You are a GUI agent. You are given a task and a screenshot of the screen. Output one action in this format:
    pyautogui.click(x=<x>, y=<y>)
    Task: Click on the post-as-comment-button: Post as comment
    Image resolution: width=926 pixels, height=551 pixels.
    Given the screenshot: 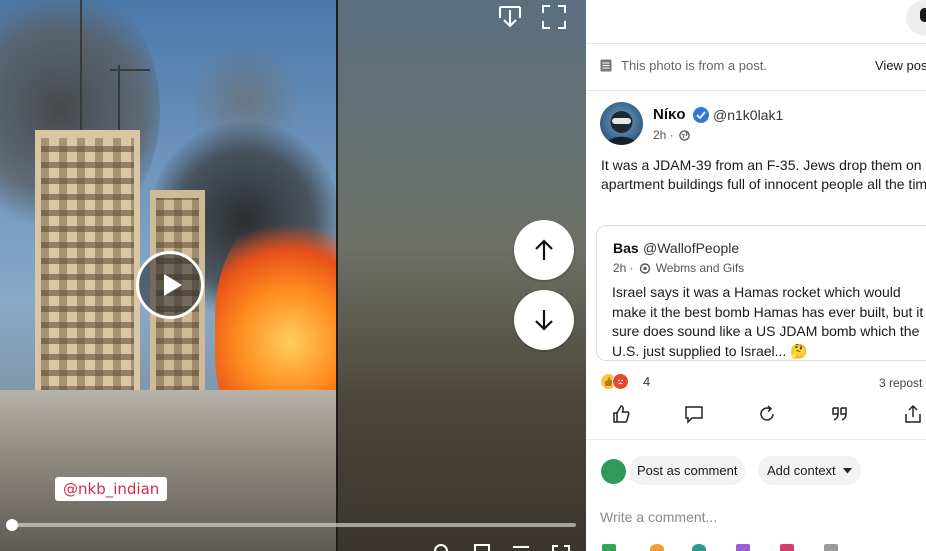 What is the action you would take?
    pyautogui.click(x=687, y=470)
    